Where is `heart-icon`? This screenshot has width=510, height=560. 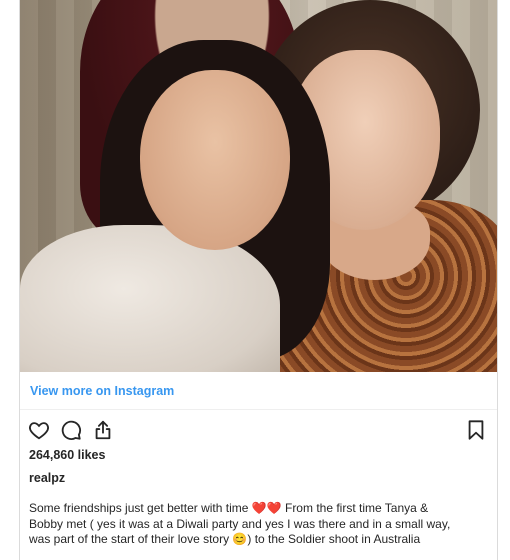
heart-icon is located at coordinates (39, 430).